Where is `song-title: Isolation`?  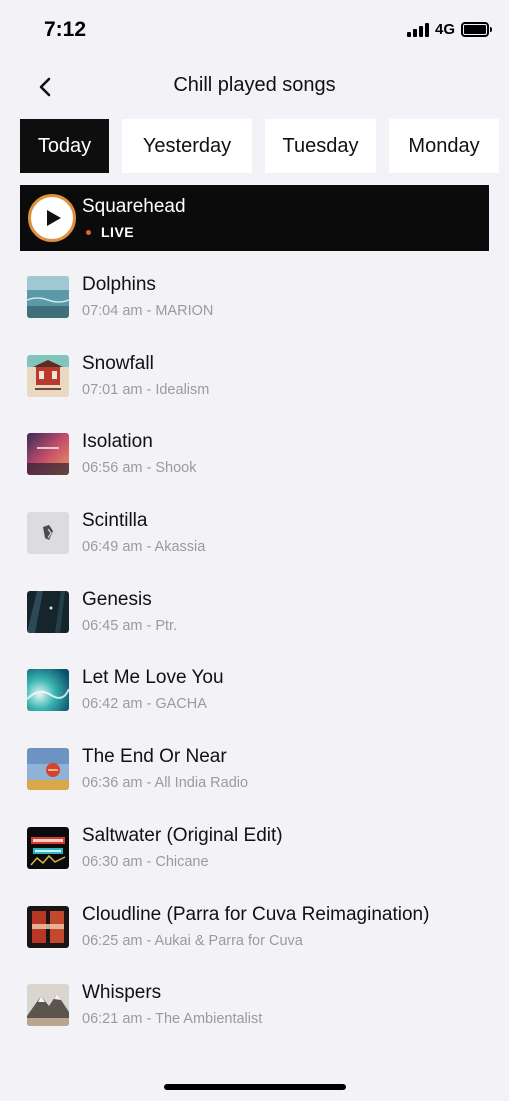 song-title: Isolation is located at coordinates (117, 442).